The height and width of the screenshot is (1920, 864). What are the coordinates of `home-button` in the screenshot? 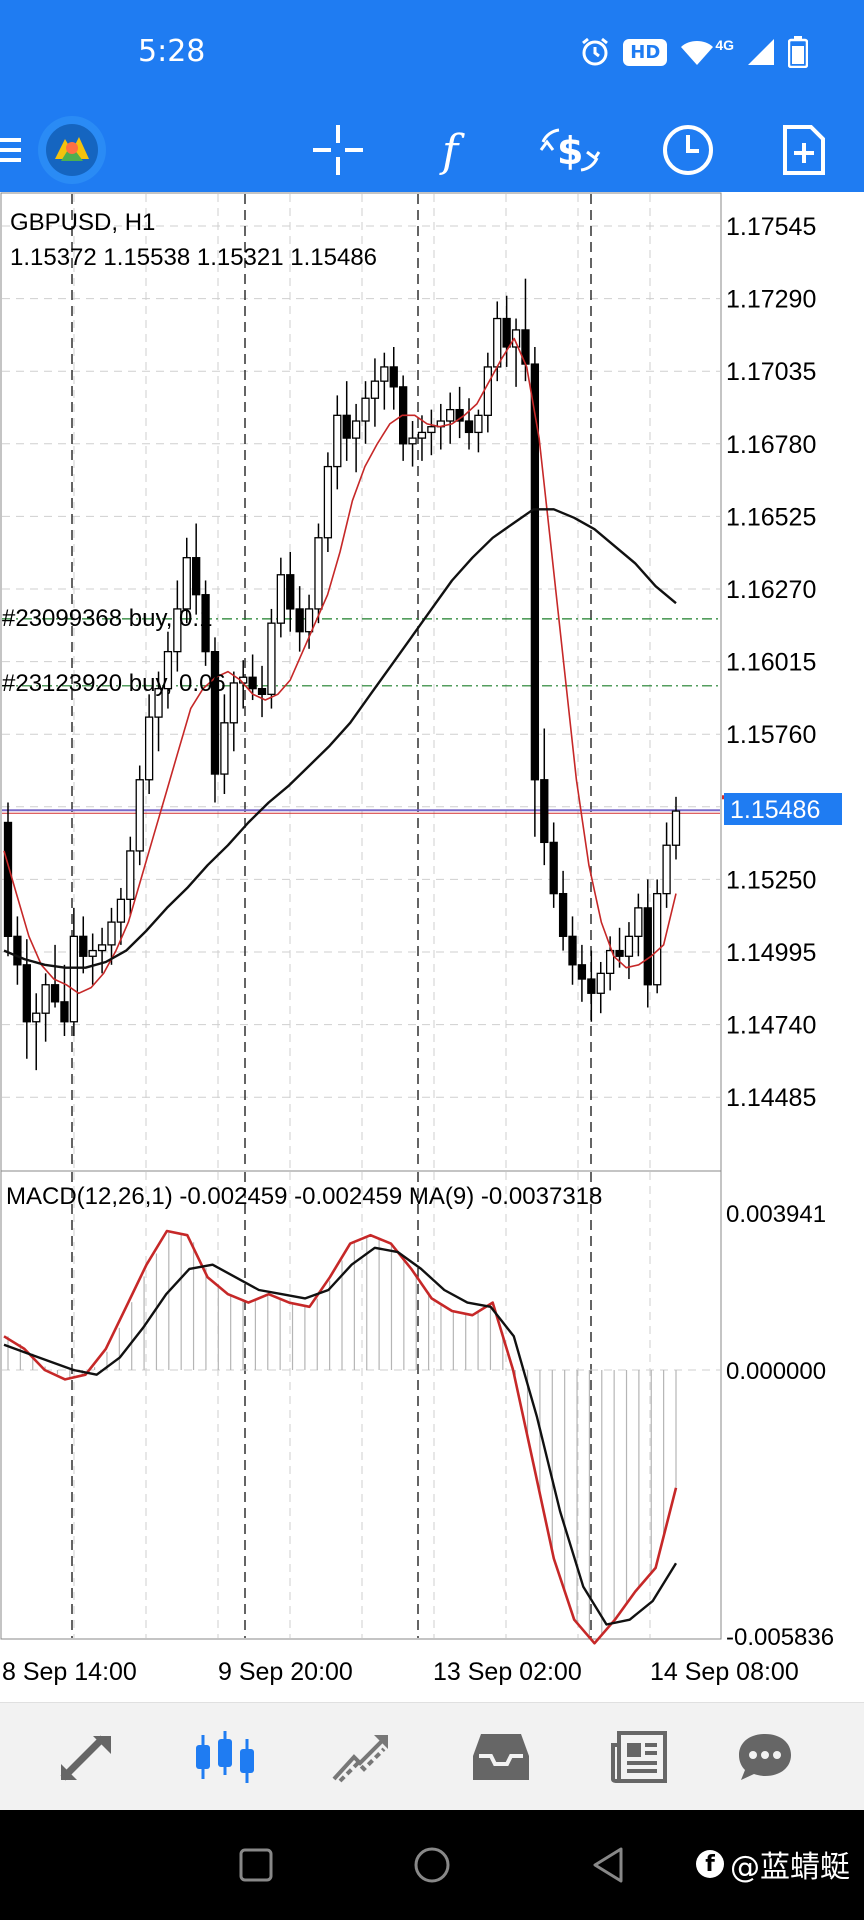 It's located at (432, 1865).